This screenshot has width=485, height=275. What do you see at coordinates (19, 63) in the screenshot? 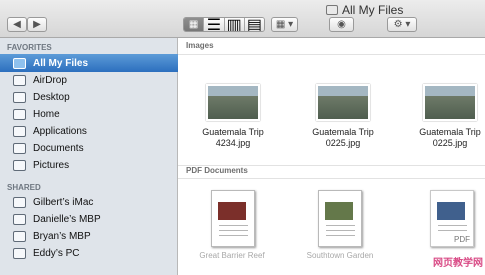
I see `files-icon` at bounding box center [19, 63].